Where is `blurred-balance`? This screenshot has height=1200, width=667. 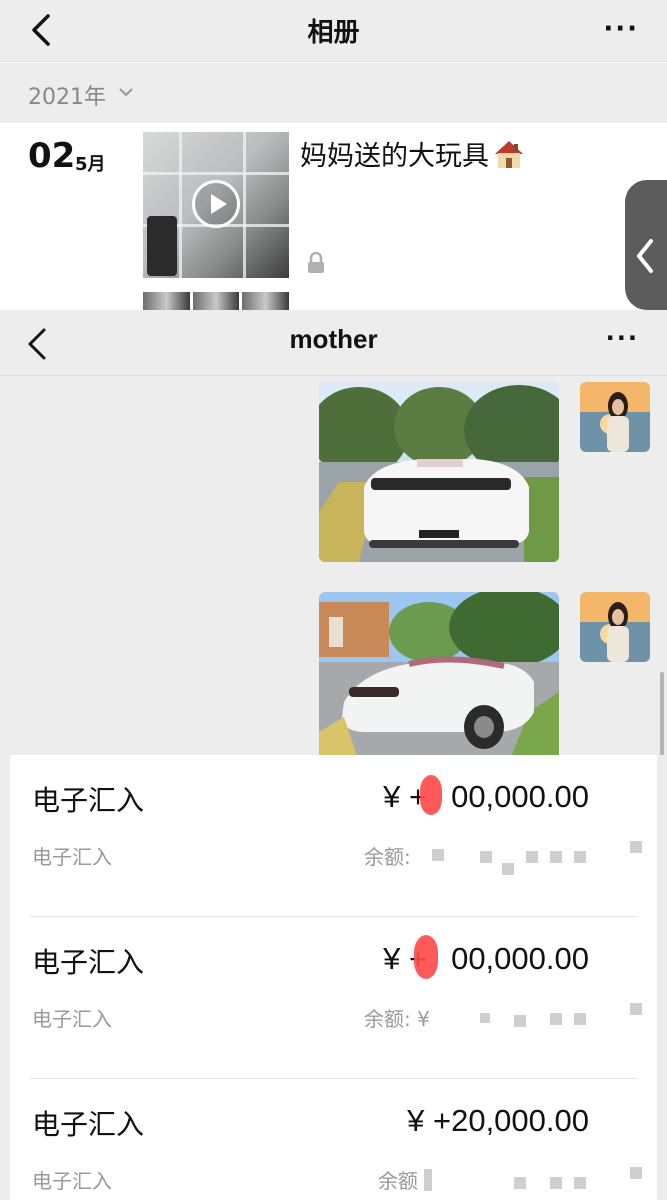
blurred-balance is located at coordinates (438, 855).